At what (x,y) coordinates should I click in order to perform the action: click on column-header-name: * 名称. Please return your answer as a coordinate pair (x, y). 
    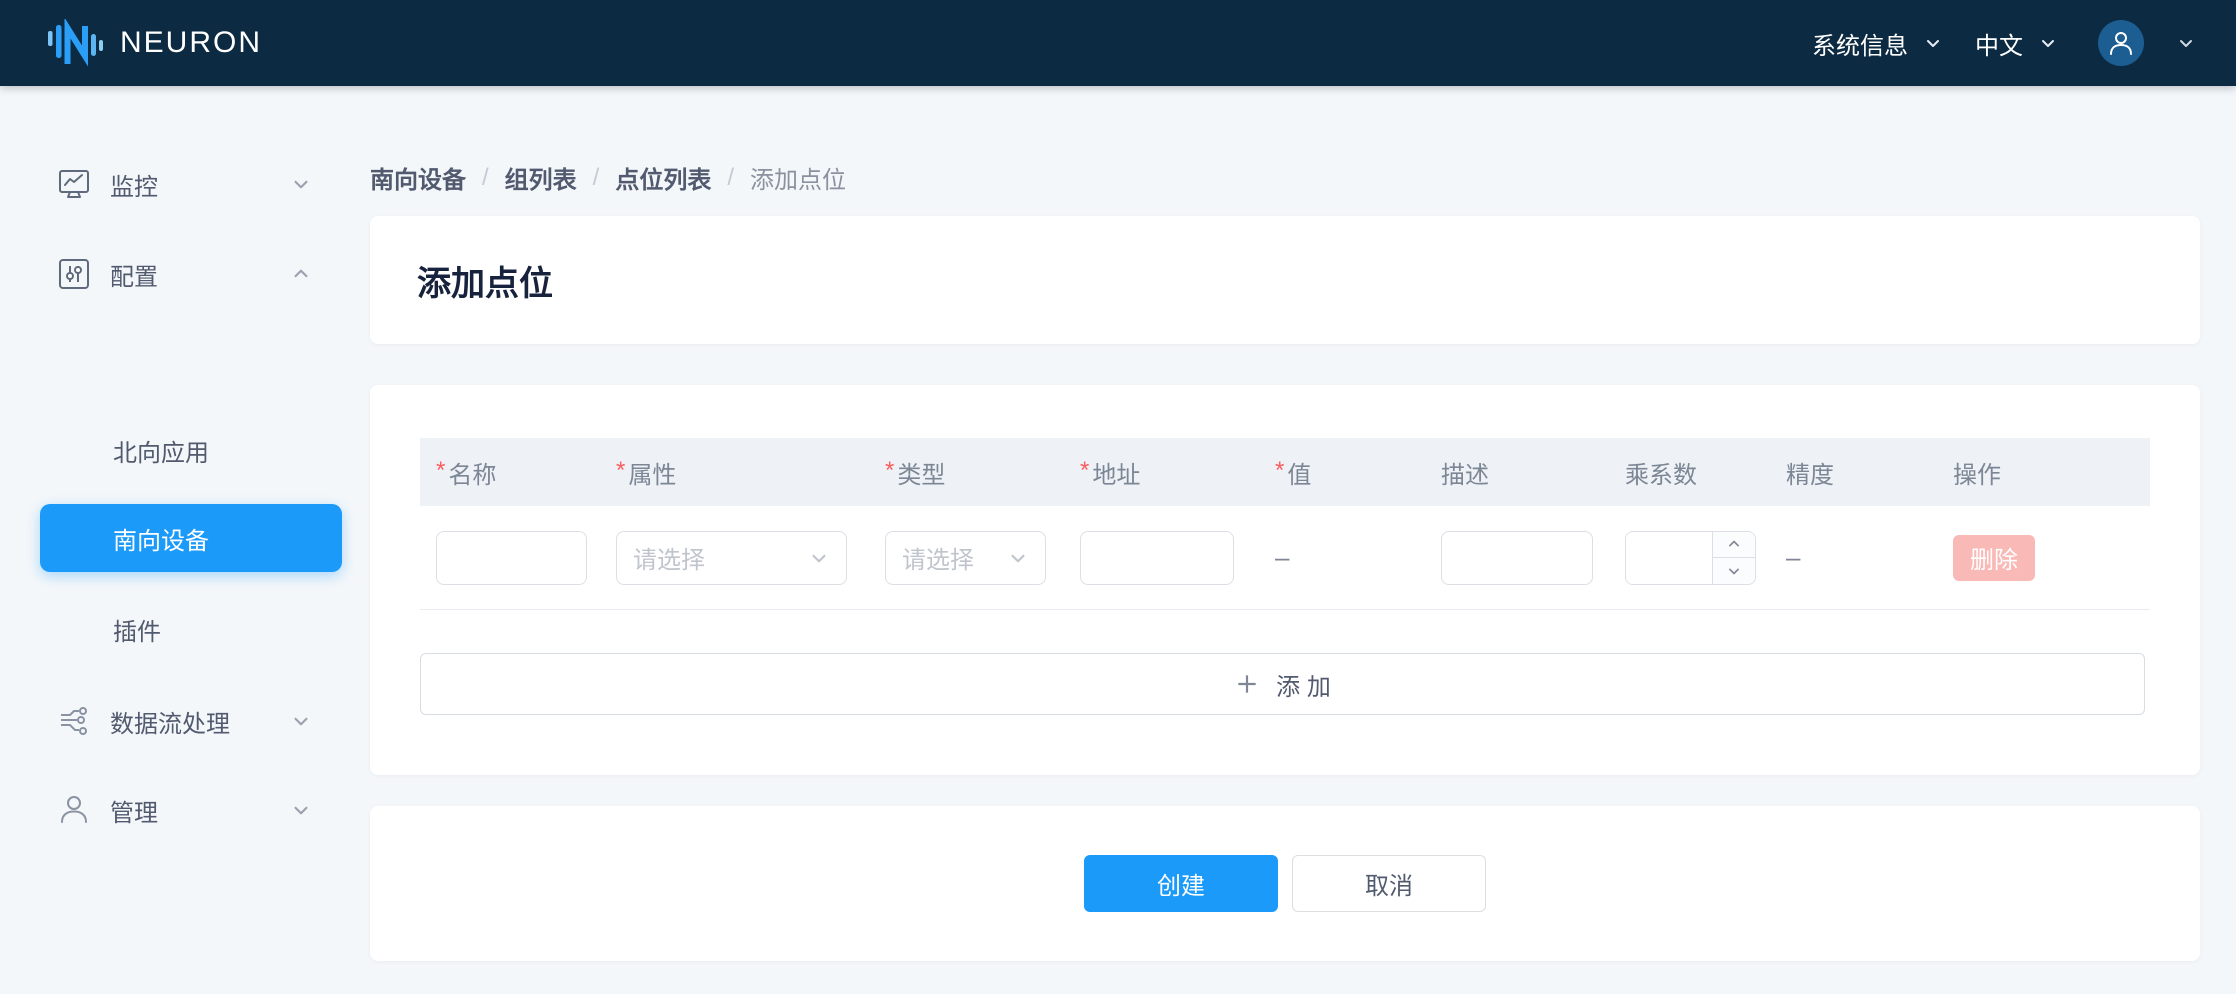
    Looking at the image, I should click on (510, 472).